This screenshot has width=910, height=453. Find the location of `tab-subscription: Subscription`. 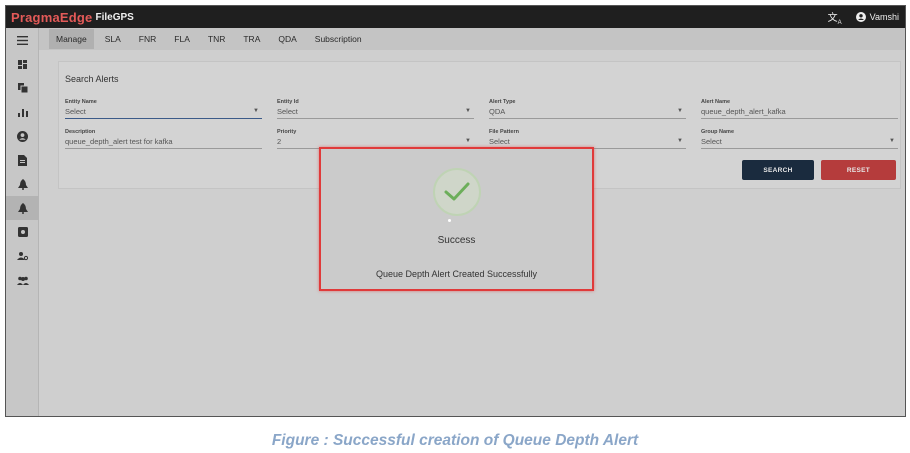

tab-subscription: Subscription is located at coordinates (338, 39).